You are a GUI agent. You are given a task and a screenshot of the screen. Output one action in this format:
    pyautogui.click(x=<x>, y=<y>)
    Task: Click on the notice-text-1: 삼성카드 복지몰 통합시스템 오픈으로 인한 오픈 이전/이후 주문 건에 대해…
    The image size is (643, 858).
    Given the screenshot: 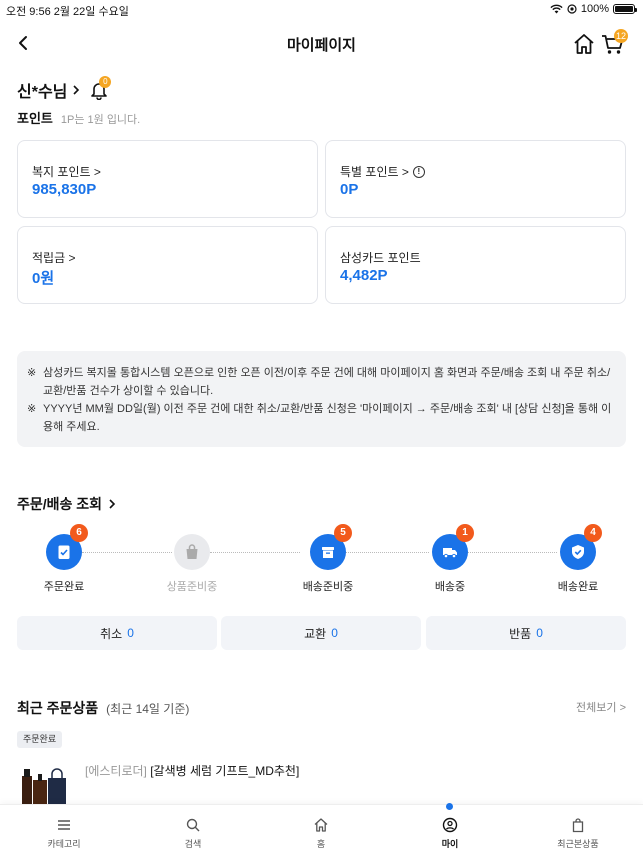 What is the action you would take?
    pyautogui.click(x=327, y=382)
    